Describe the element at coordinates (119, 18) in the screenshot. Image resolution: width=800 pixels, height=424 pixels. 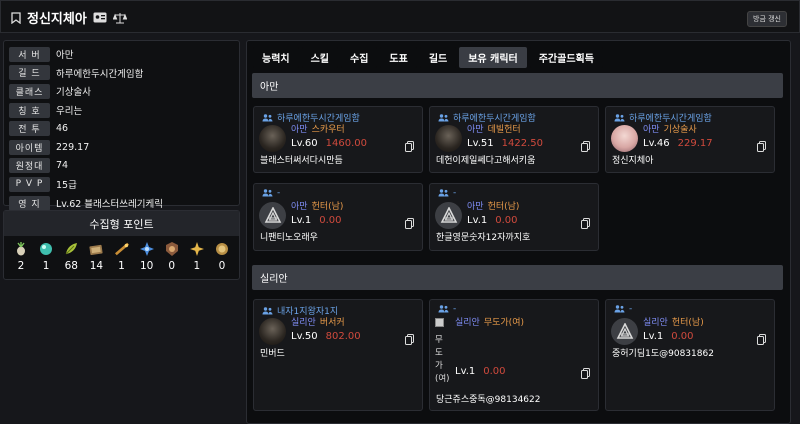
I see `scale-icon` at that location.